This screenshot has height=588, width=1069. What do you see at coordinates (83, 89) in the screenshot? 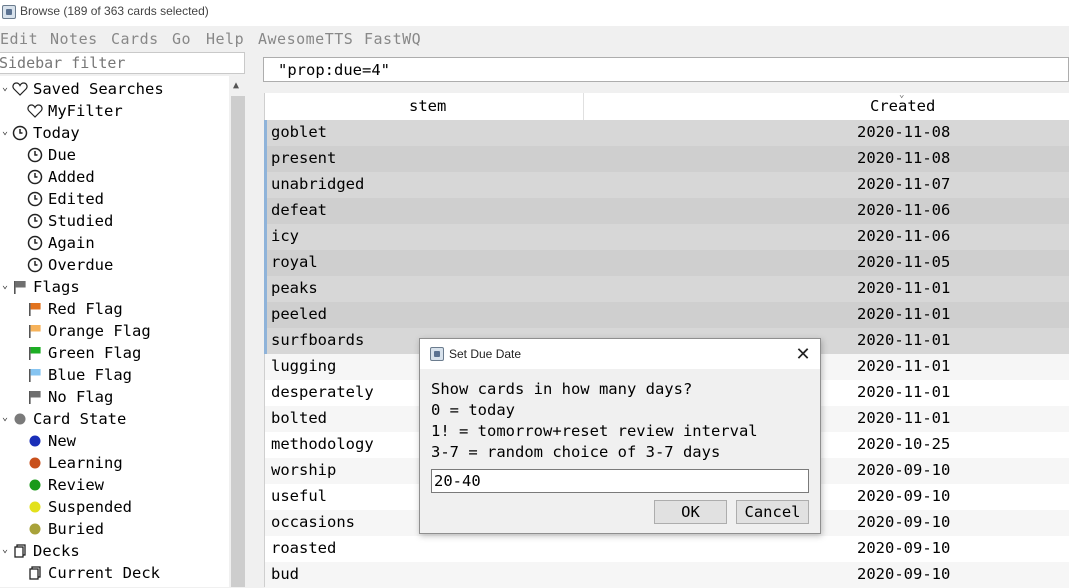
I see `sidebar-item-saved-searches: ⌄ Saved Searches` at bounding box center [83, 89].